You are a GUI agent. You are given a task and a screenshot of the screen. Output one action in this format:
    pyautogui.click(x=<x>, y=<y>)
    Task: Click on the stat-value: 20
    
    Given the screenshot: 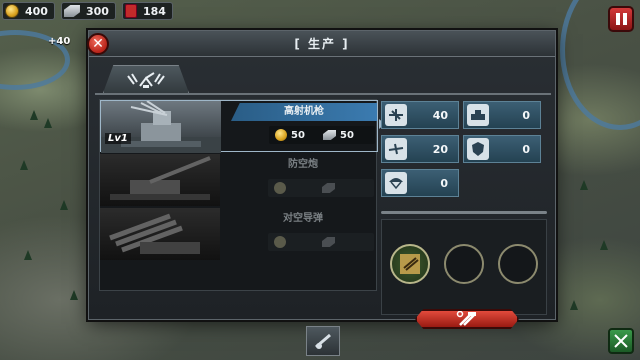 What is the action you would take?
    pyautogui.click(x=440, y=149)
    